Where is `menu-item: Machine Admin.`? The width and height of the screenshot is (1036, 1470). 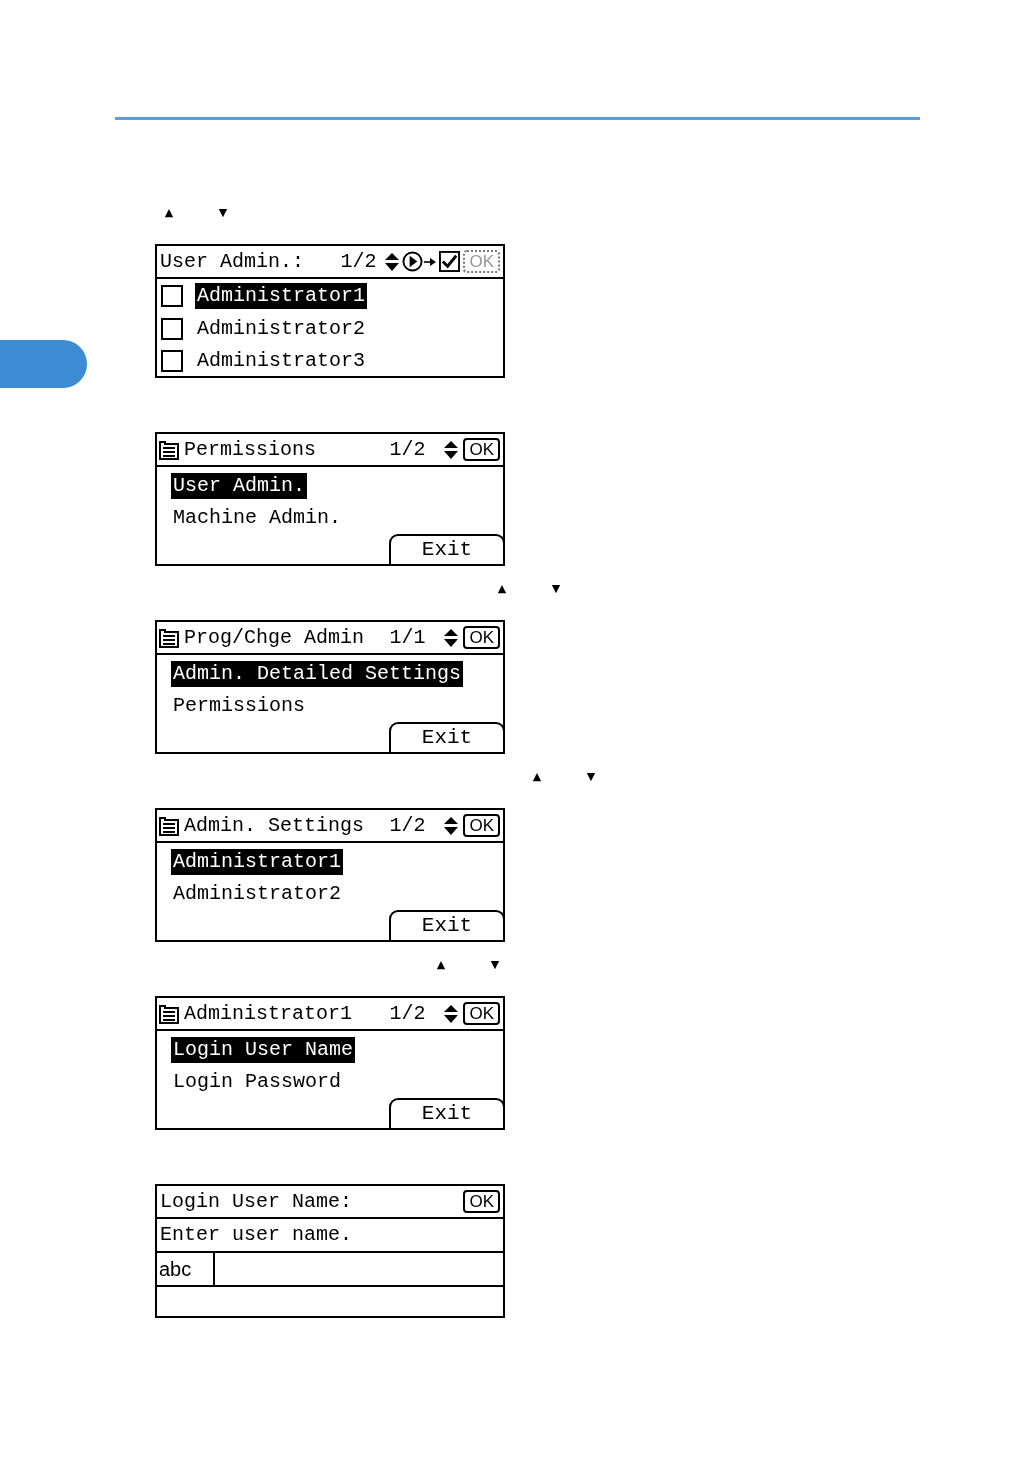
menu-item: Machine Admin. is located at coordinates (257, 518).